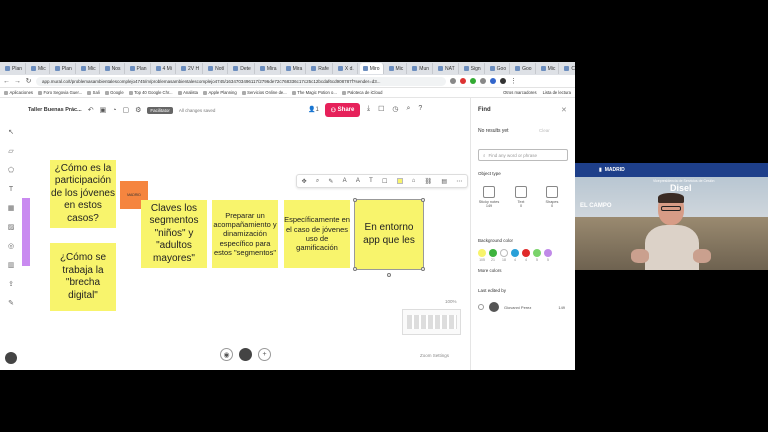 The width and height of the screenshot is (768, 432). What do you see at coordinates (371, 68) in the screenshot?
I see `browser-tab: Miro` at bounding box center [371, 68].